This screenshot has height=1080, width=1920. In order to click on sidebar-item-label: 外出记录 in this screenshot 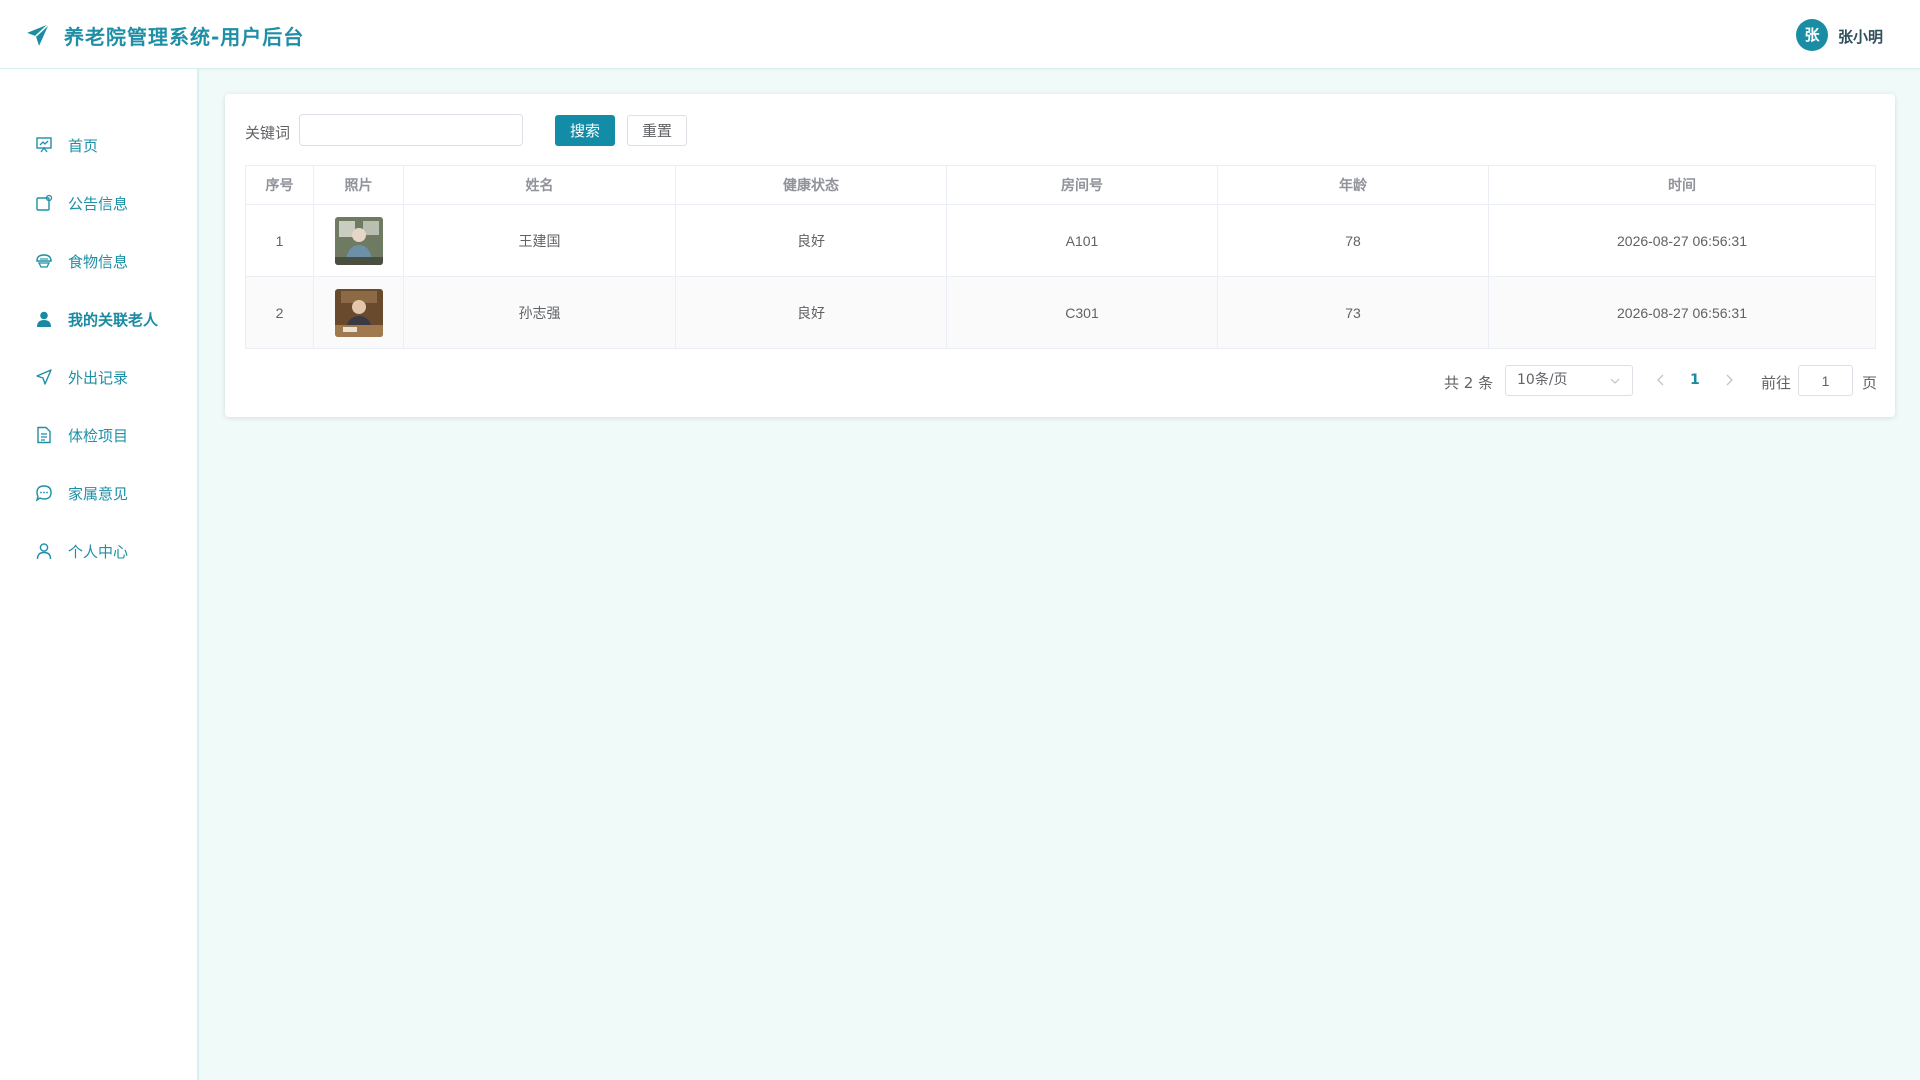, I will do `click(98, 378)`.